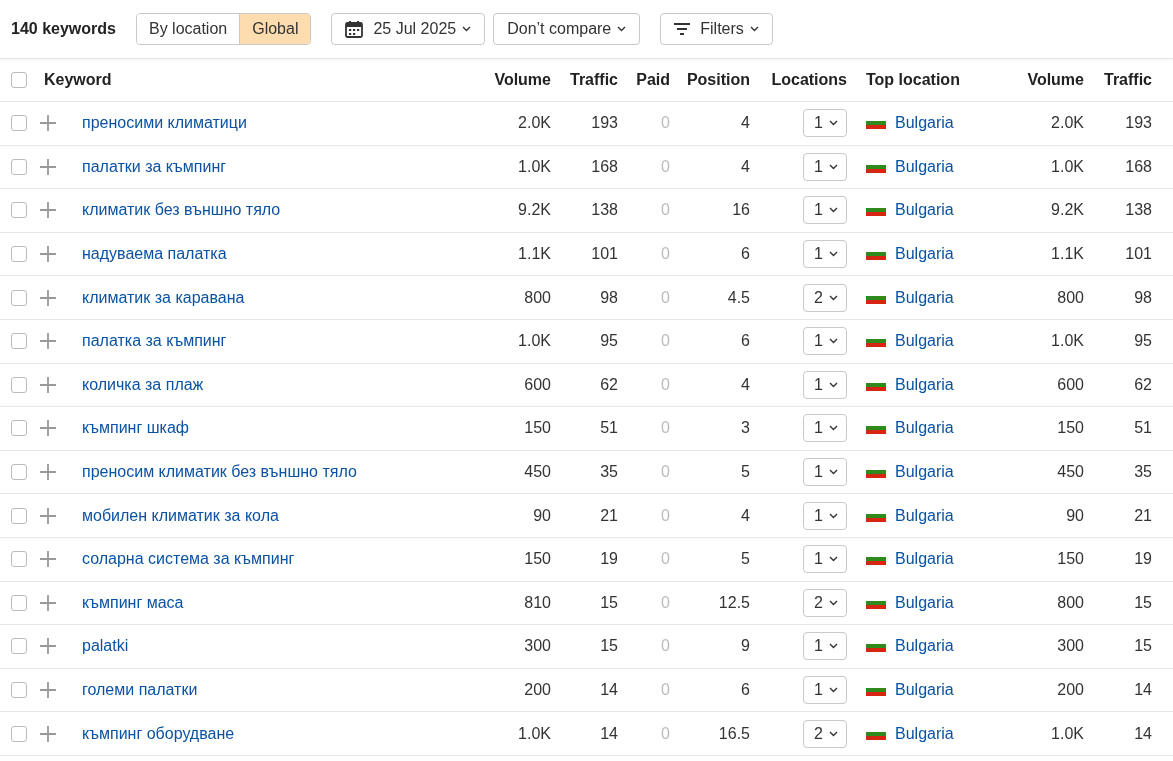 The width and height of the screenshot is (1173, 761). What do you see at coordinates (281, 166) in the screenshot?
I see `keyword-link: палатки за къмпинг` at bounding box center [281, 166].